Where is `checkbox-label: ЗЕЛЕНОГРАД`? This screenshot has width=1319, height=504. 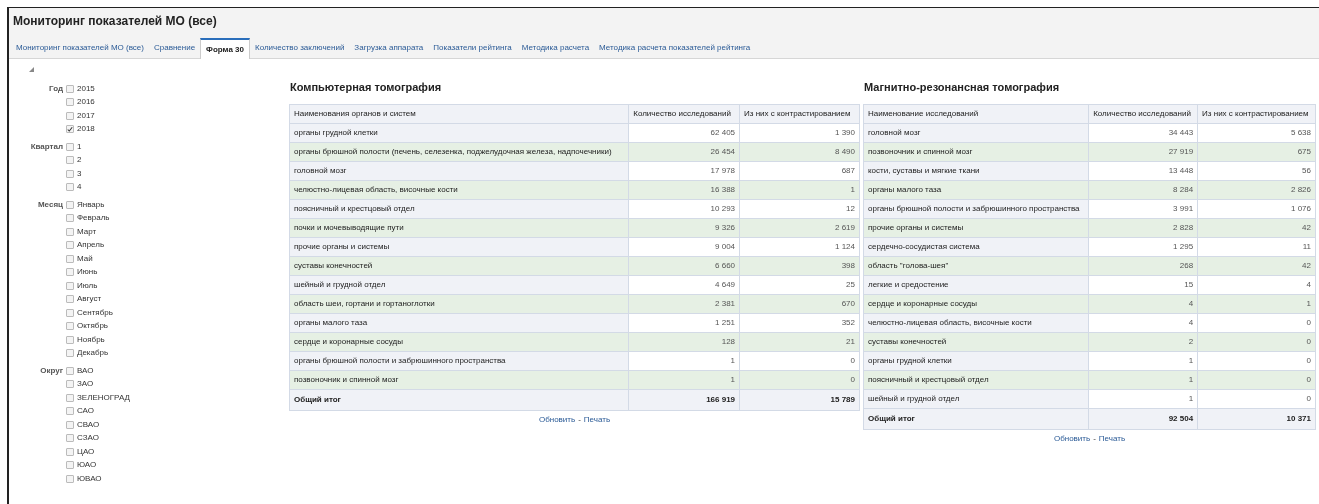 checkbox-label: ЗЕЛЕНОГРАД is located at coordinates (103, 397).